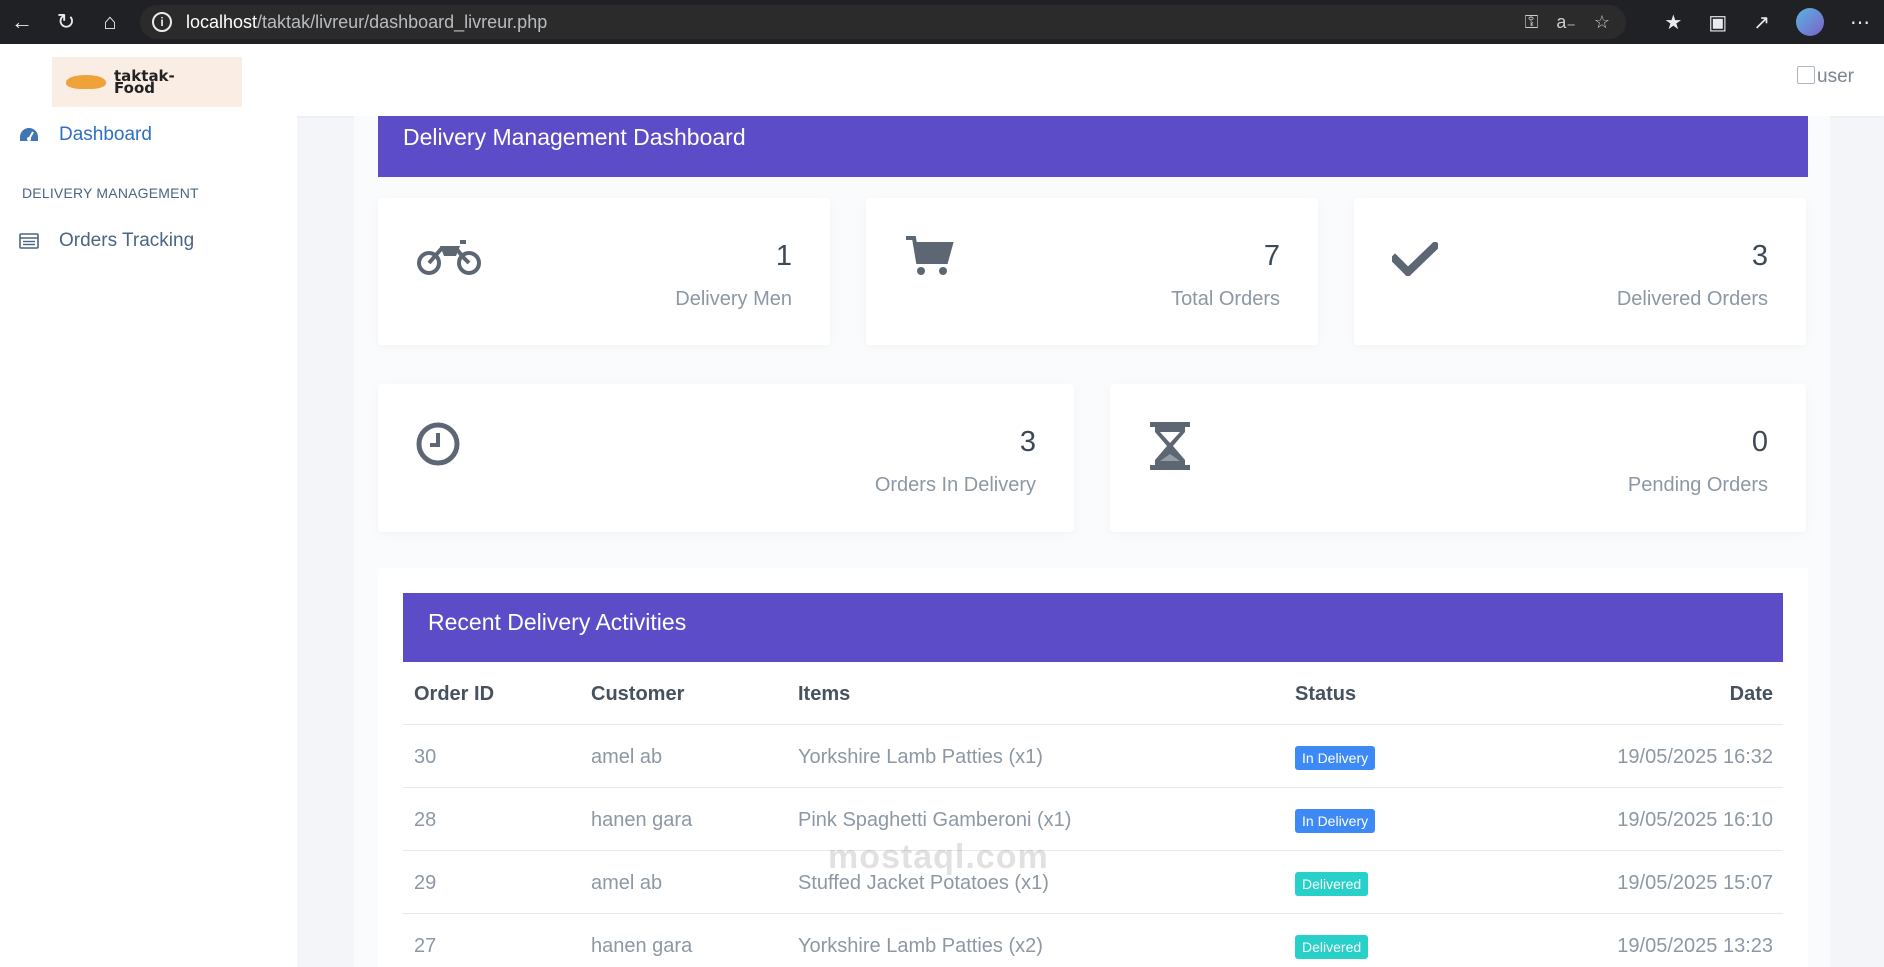 Image resolution: width=1884 pixels, height=967 pixels. What do you see at coordinates (1697, 485) in the screenshot?
I see `stat-label: Pending Orders` at bounding box center [1697, 485].